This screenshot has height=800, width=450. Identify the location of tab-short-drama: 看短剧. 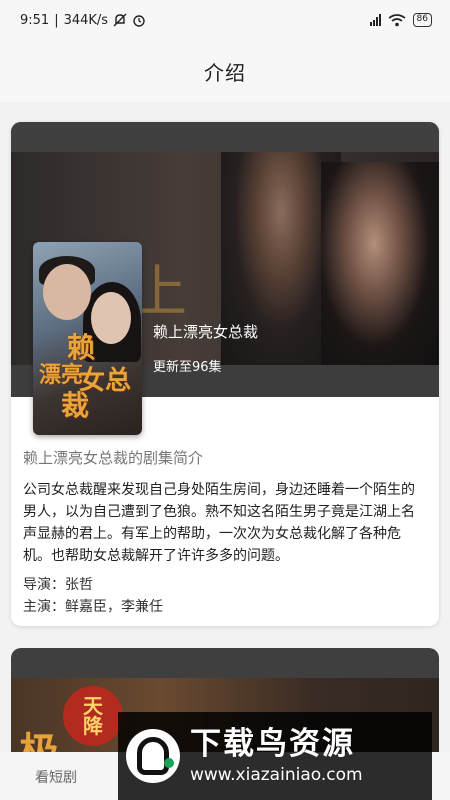
(56, 777).